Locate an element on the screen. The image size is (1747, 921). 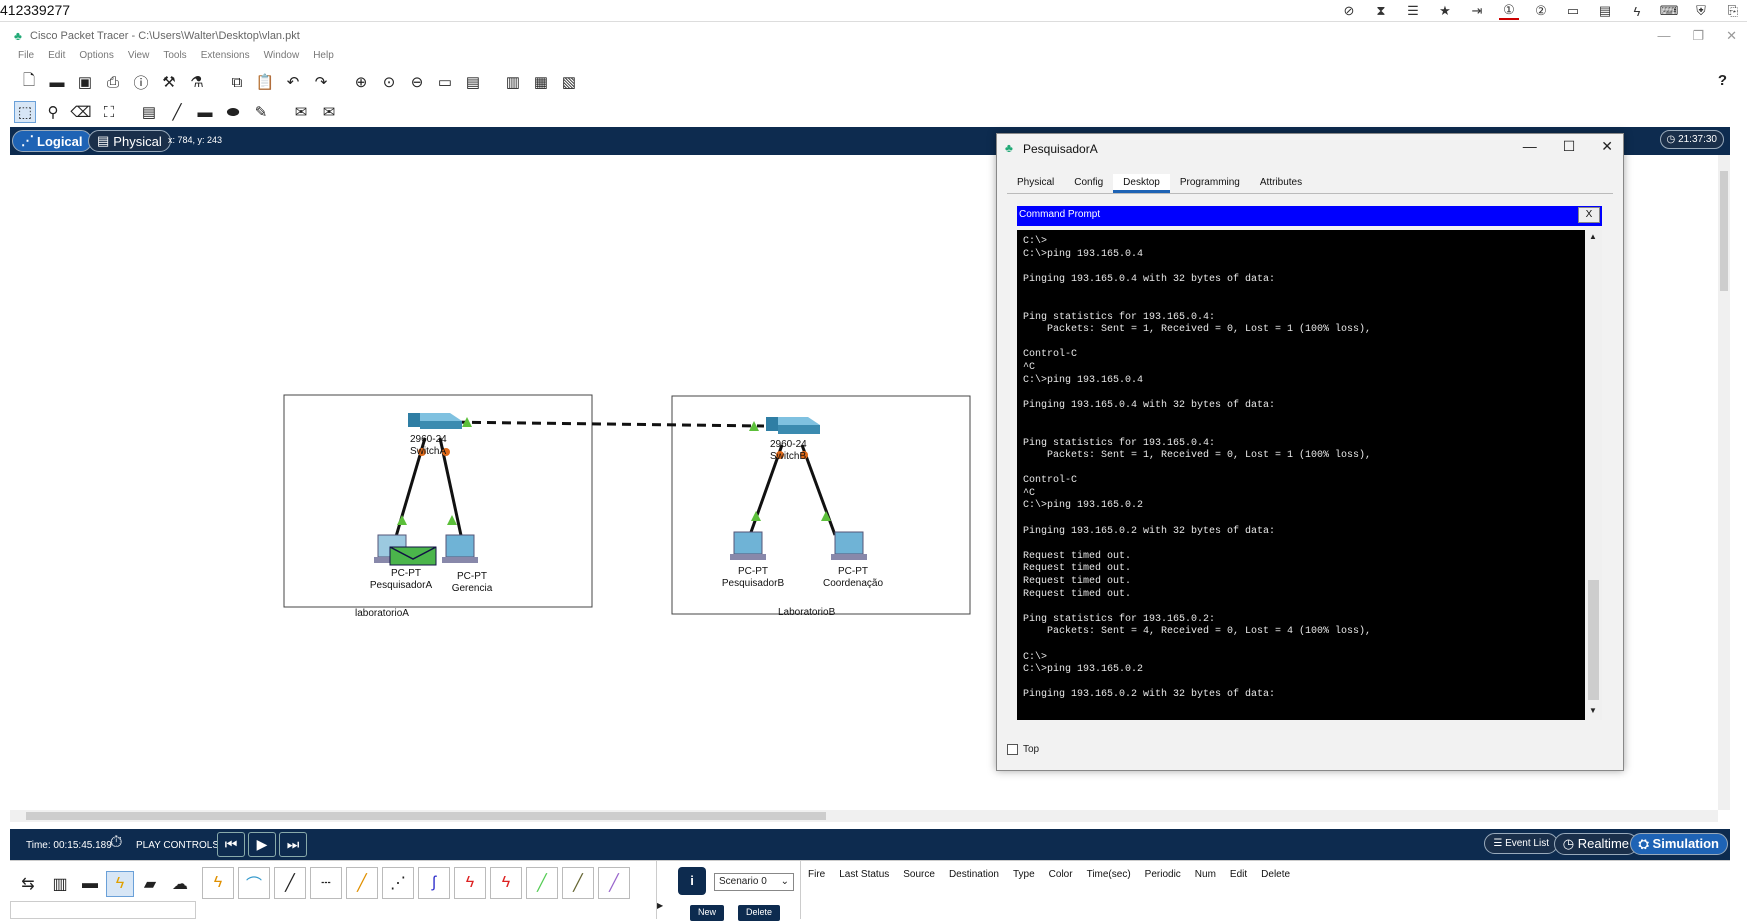
tab-config: Config is located at coordinates (1088, 183).